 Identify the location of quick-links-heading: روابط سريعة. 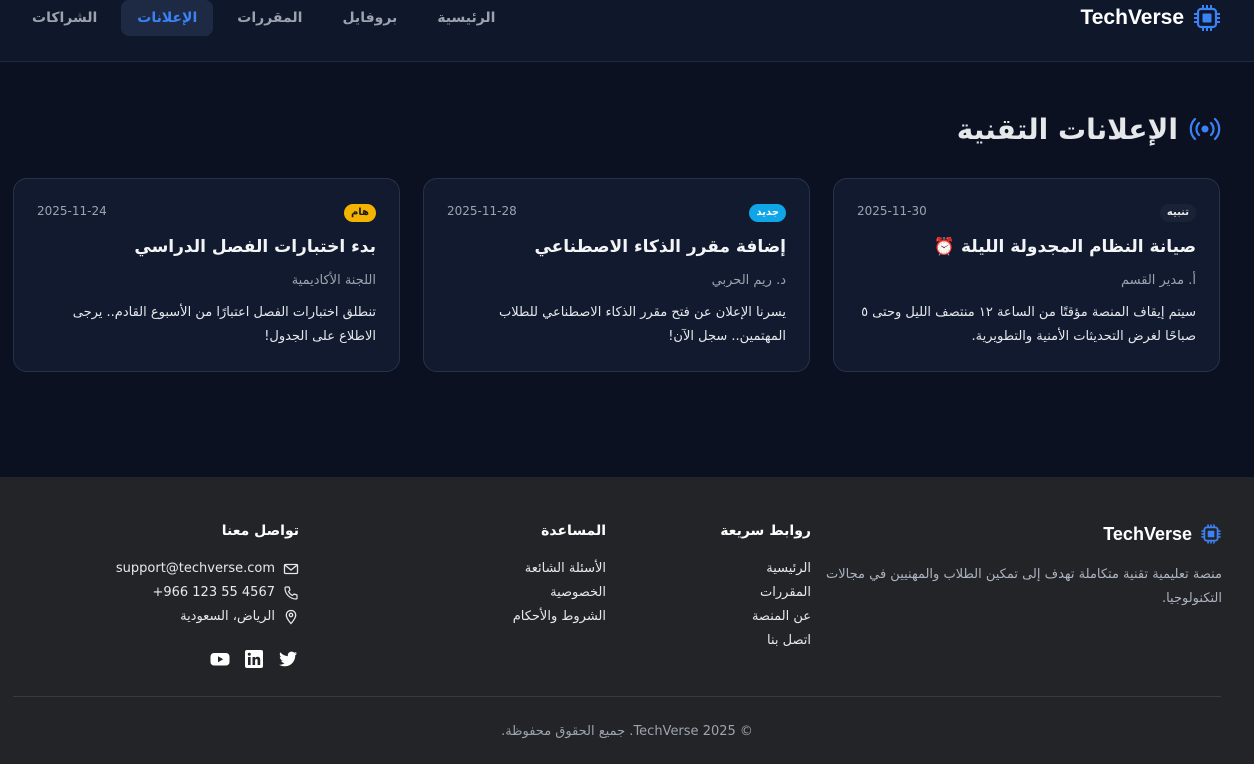
(765, 531).